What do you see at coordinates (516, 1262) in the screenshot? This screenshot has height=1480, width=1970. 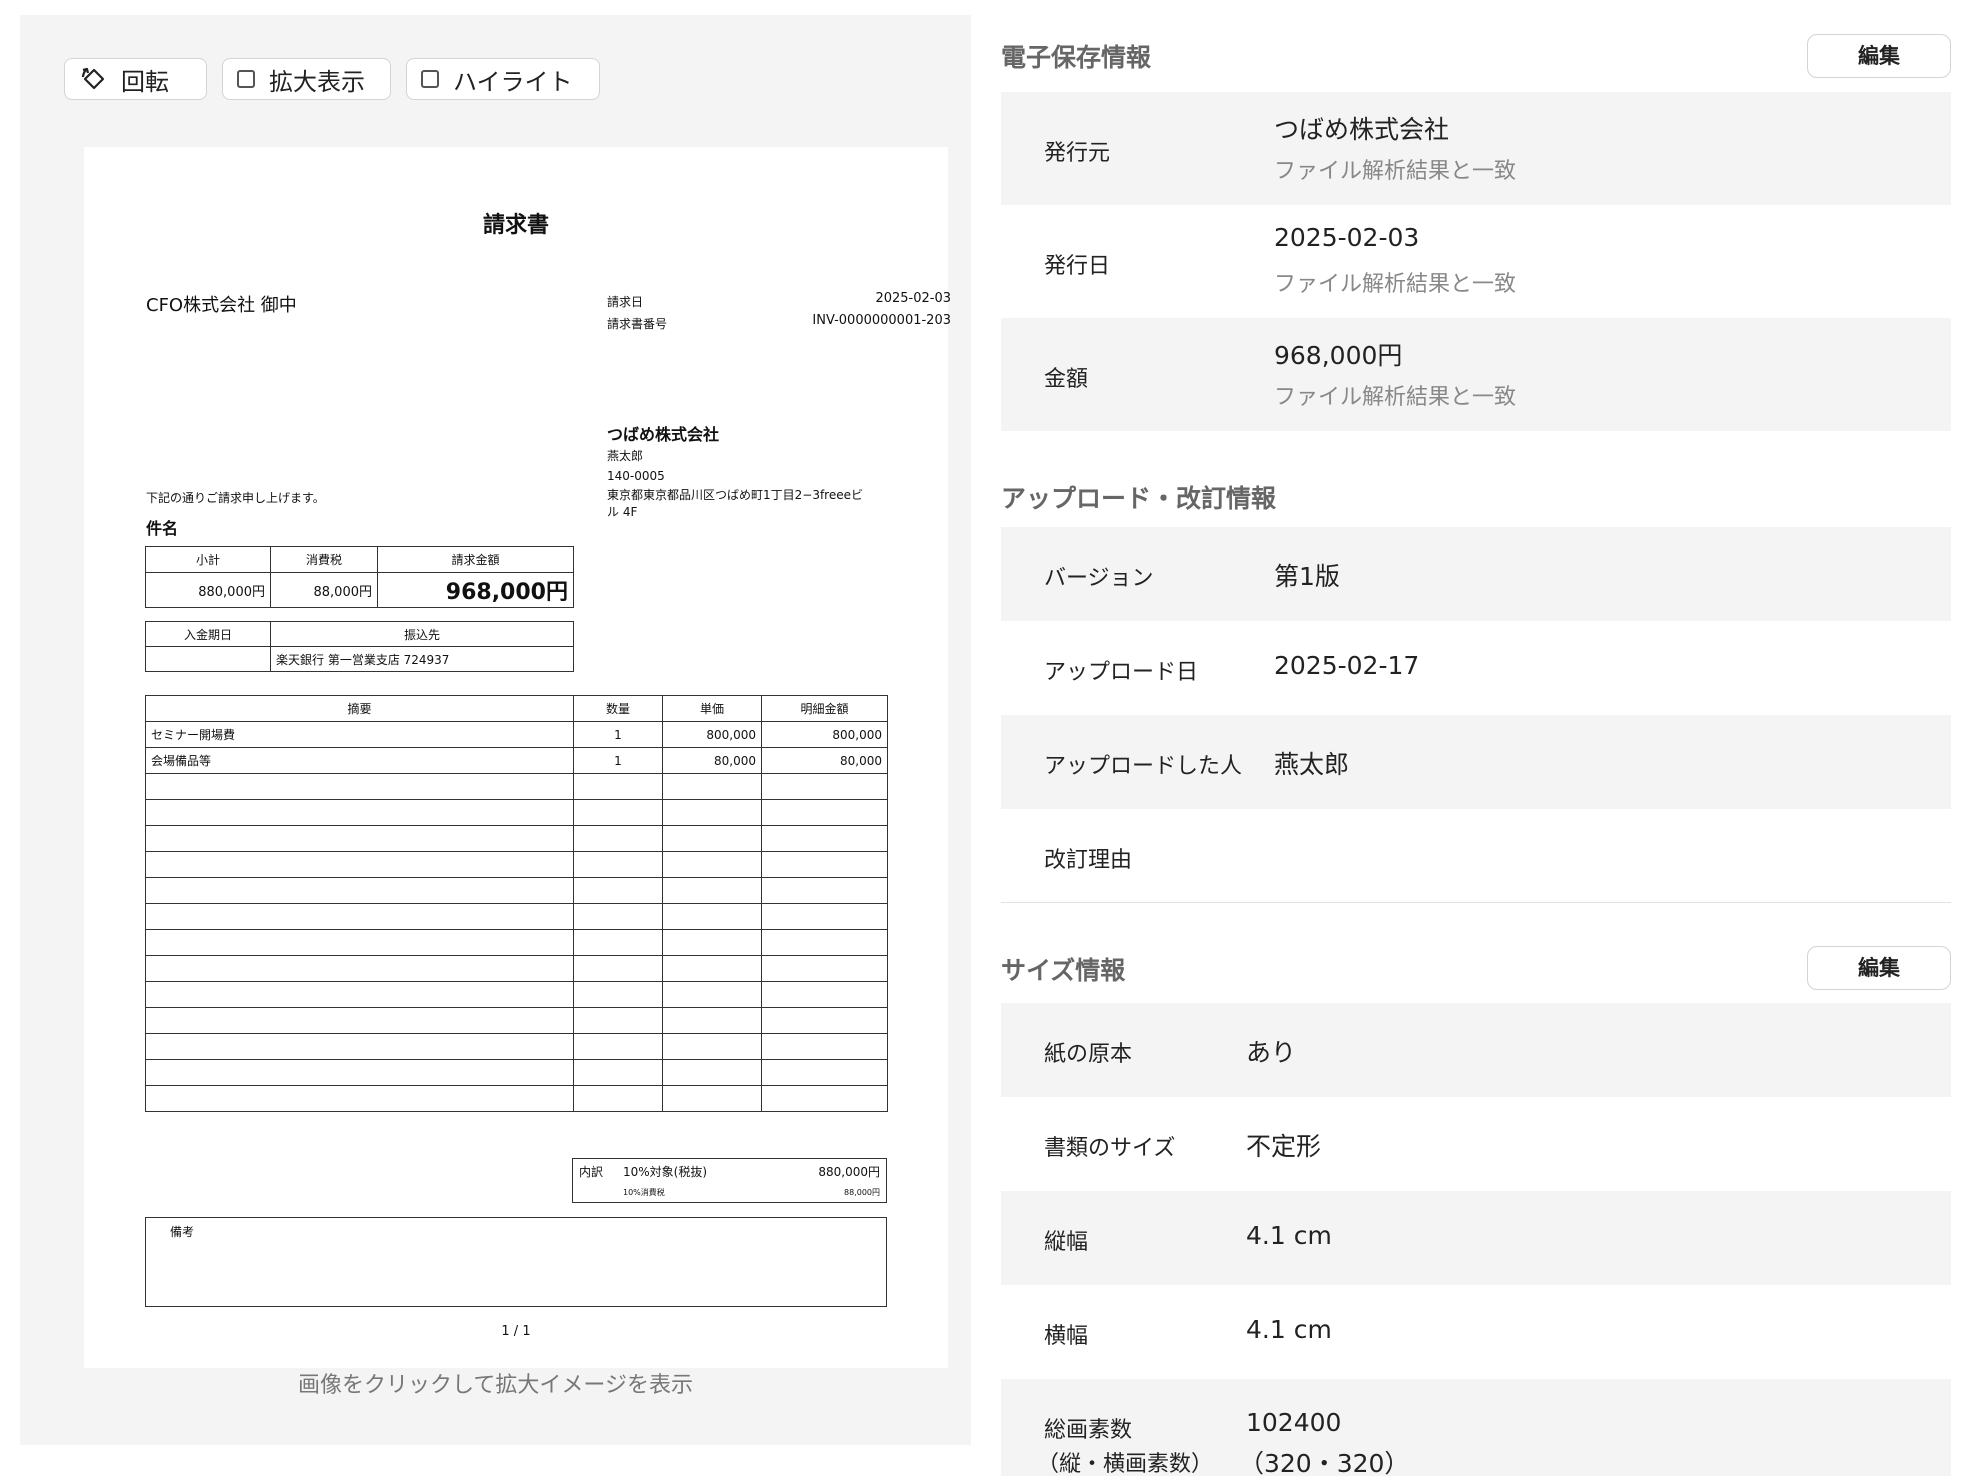 I see `remarks-box: 備考` at bounding box center [516, 1262].